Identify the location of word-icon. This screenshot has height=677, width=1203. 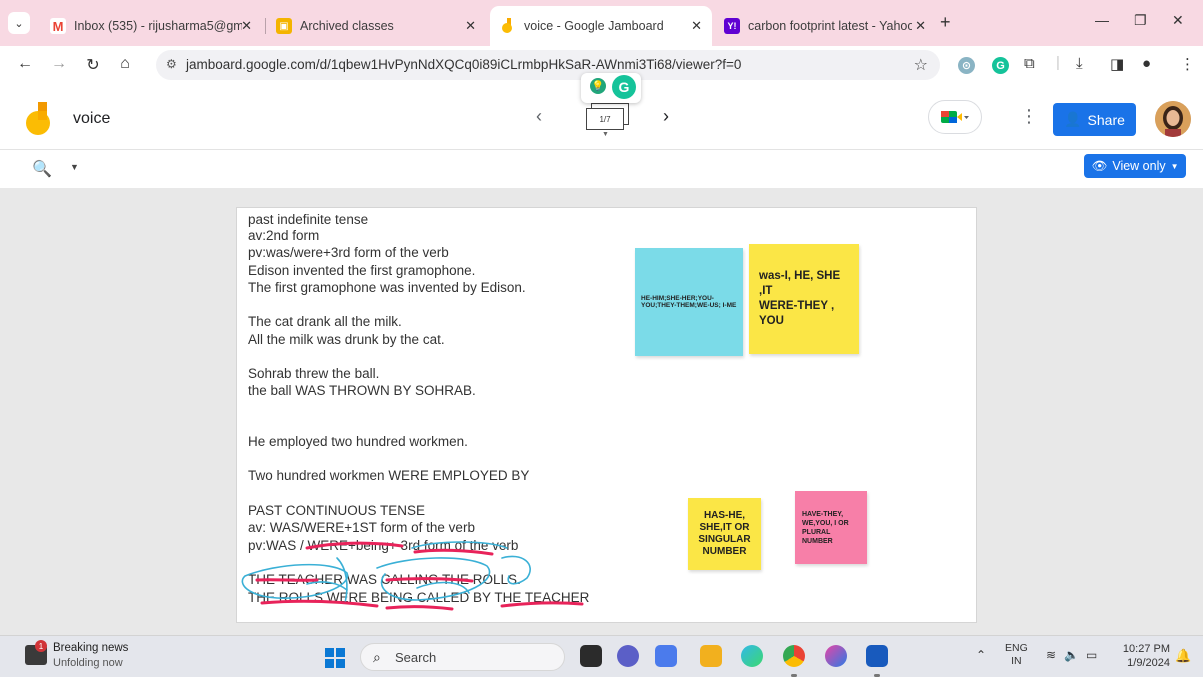
(877, 656).